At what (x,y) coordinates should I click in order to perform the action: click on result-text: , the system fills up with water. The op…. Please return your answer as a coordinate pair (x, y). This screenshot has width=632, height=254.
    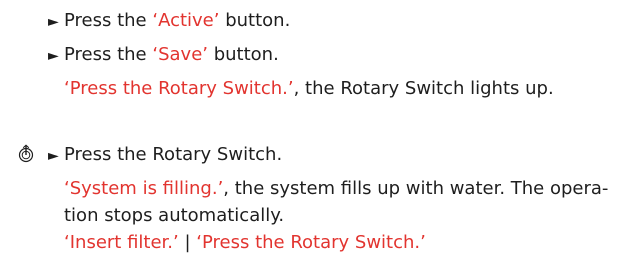
    Looking at the image, I should click on (416, 188).